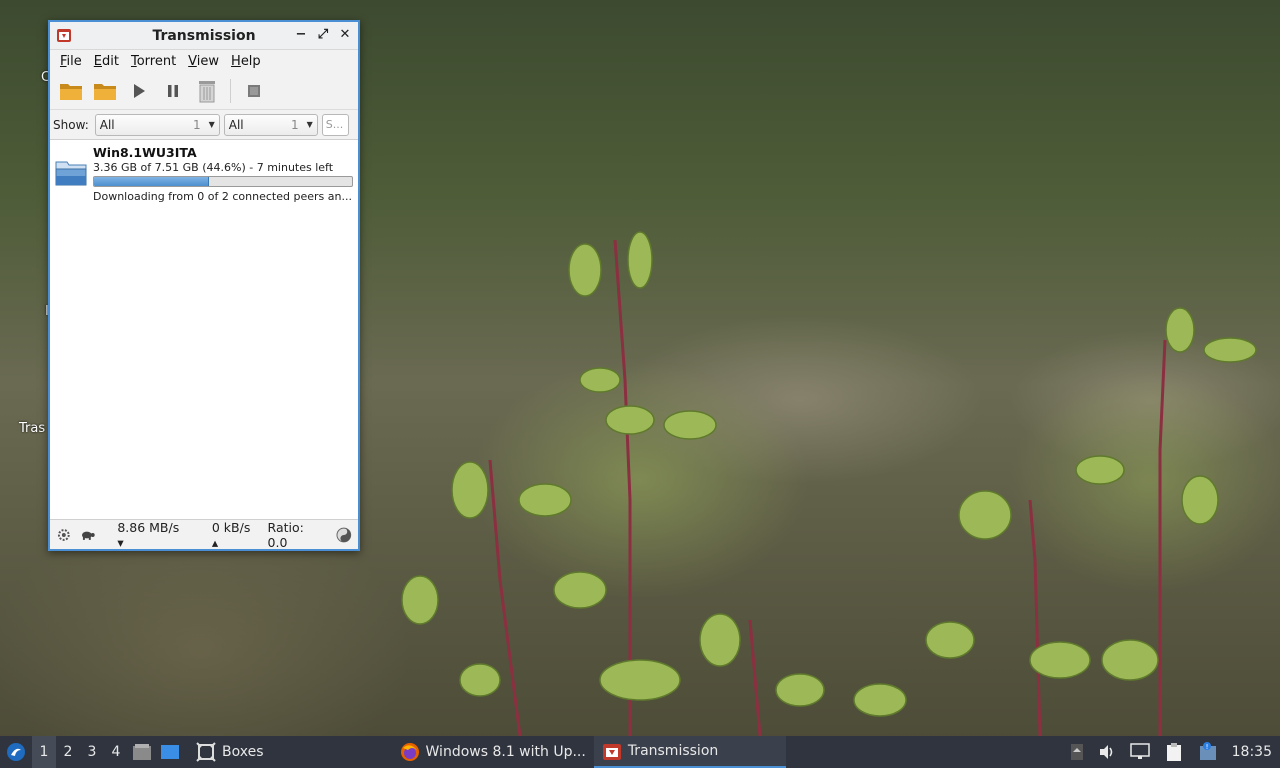 This screenshot has width=1280, height=768. I want to click on toolbar-separator, so click(230, 90).